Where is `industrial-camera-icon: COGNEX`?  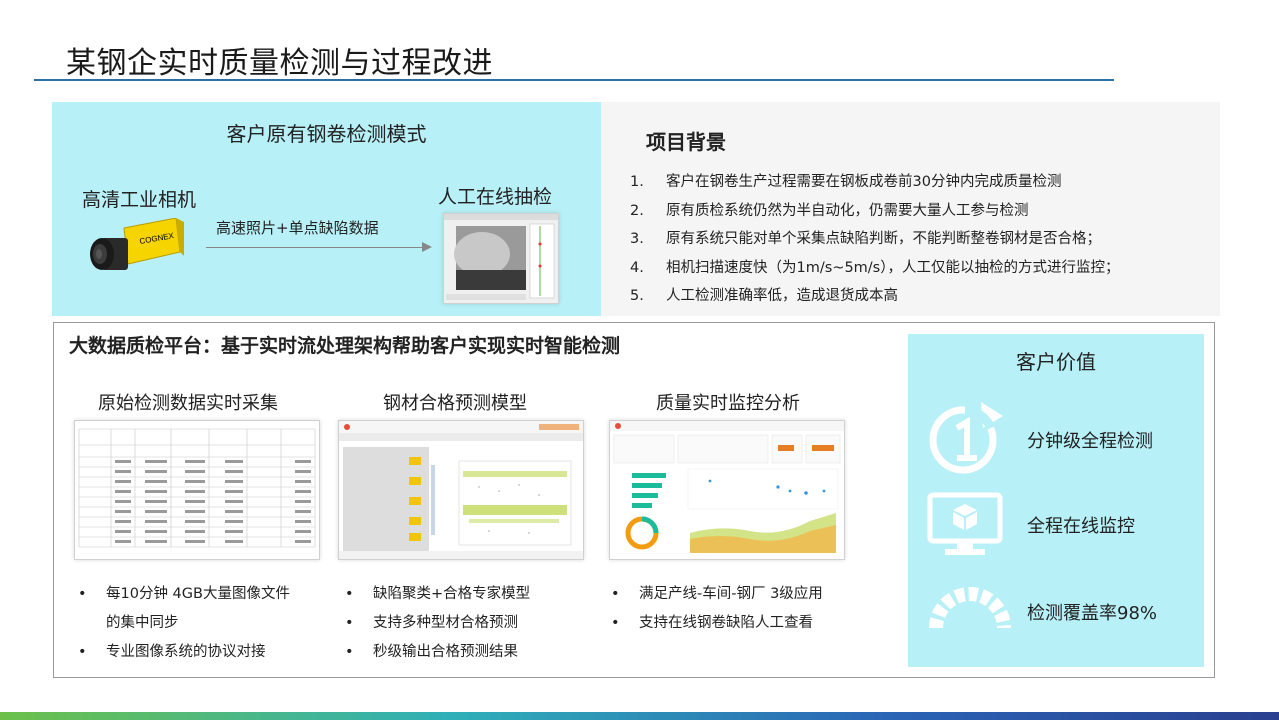 industrial-camera-icon: COGNEX is located at coordinates (137, 244).